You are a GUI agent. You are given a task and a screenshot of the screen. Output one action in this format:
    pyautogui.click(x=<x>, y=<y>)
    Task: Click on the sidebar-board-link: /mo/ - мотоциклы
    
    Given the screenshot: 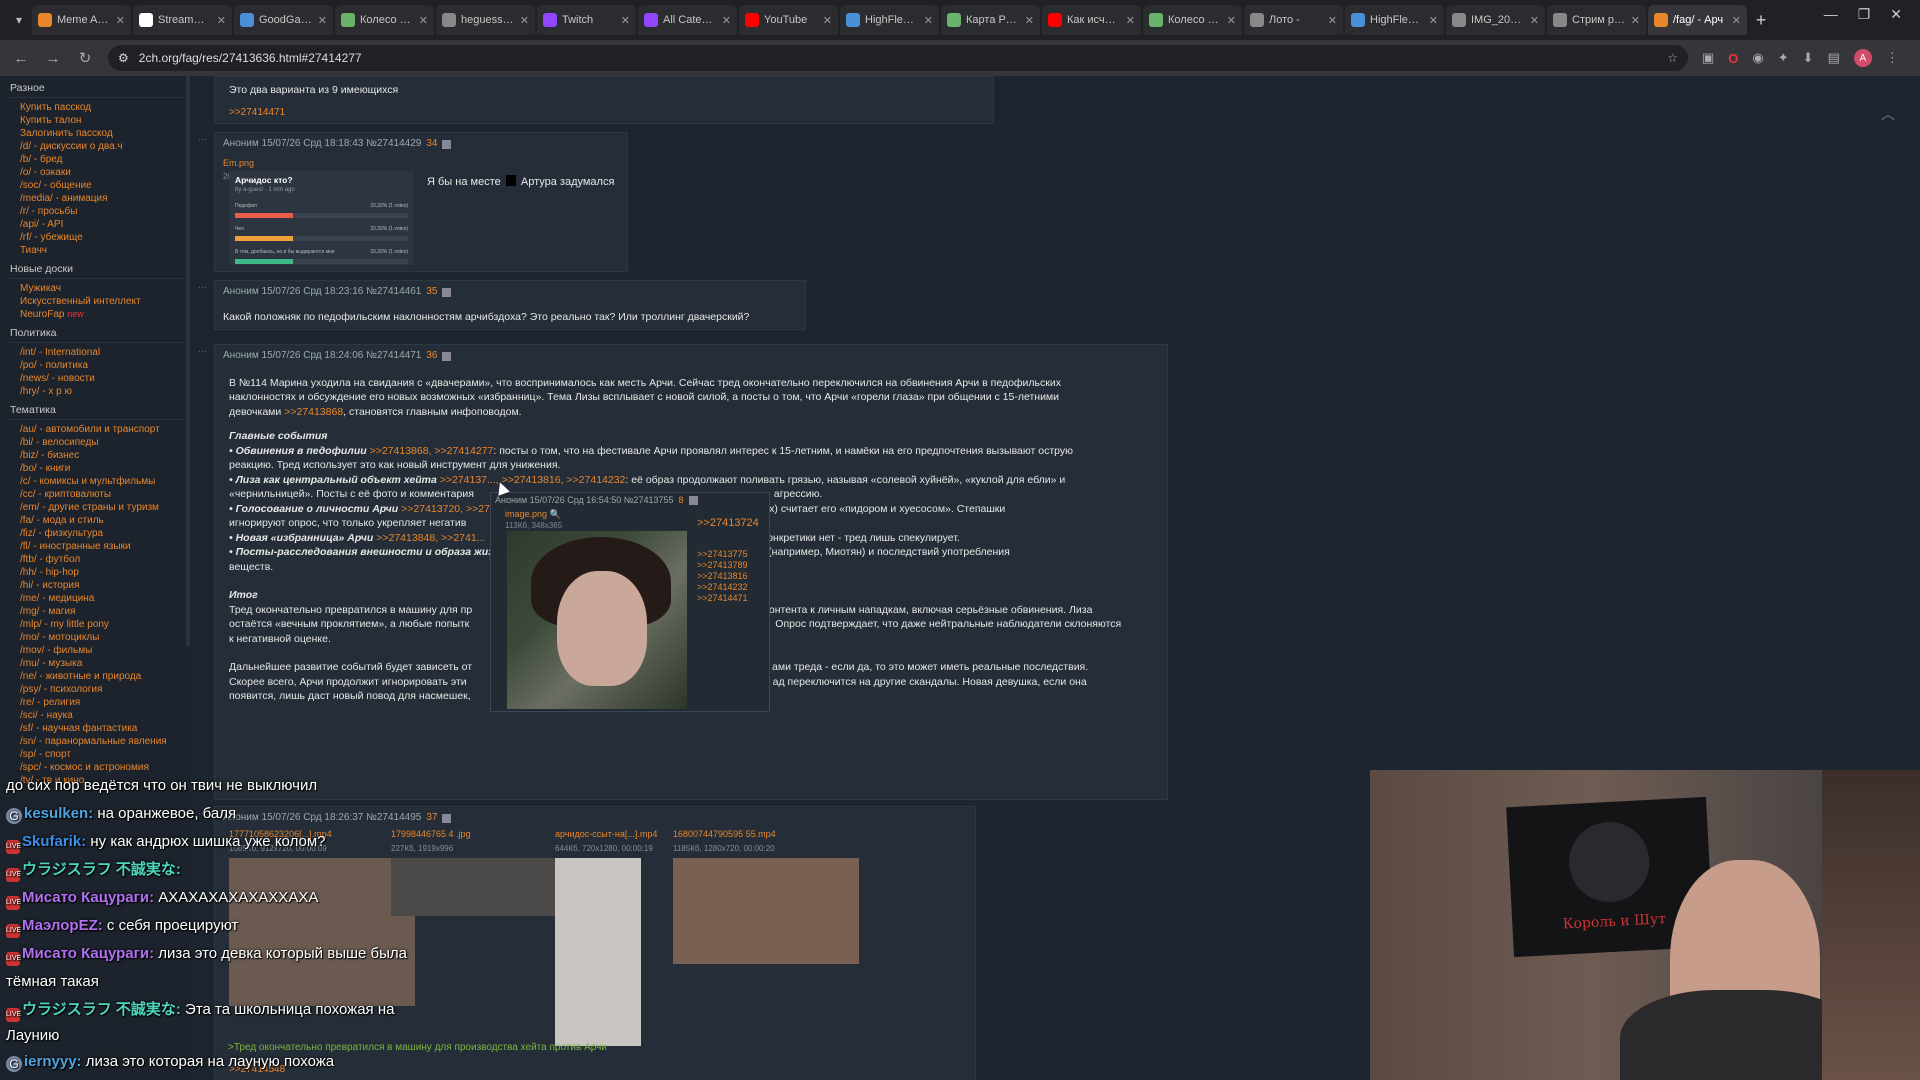 What is the action you would take?
    pyautogui.click(x=100, y=637)
    